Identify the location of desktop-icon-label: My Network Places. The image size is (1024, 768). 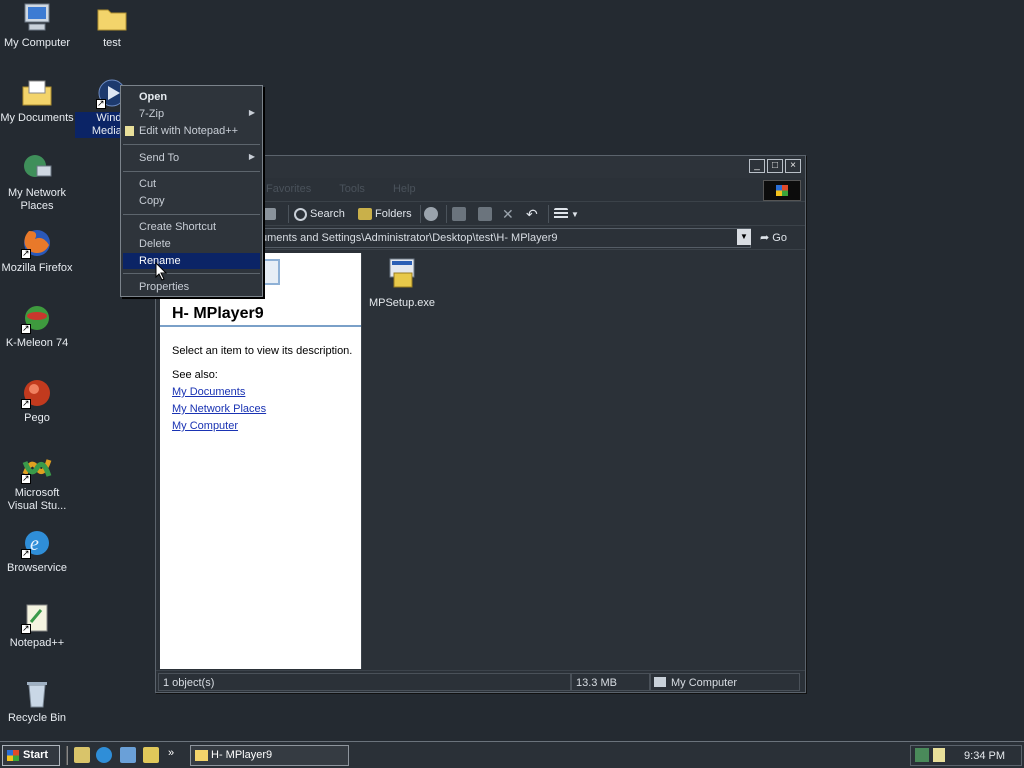
(37, 199).